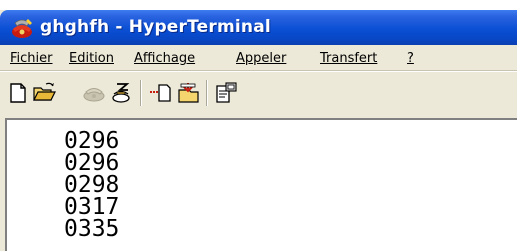 This screenshot has height=251, width=517. I want to click on menu-help-label: ?, so click(410, 58).